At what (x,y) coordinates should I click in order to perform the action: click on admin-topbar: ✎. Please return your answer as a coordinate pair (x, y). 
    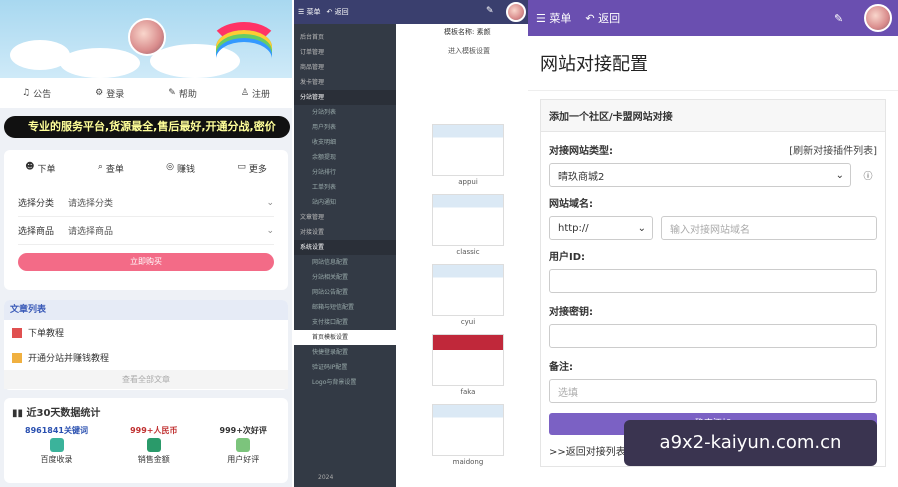
    Looking at the image, I should click on (462, 12).